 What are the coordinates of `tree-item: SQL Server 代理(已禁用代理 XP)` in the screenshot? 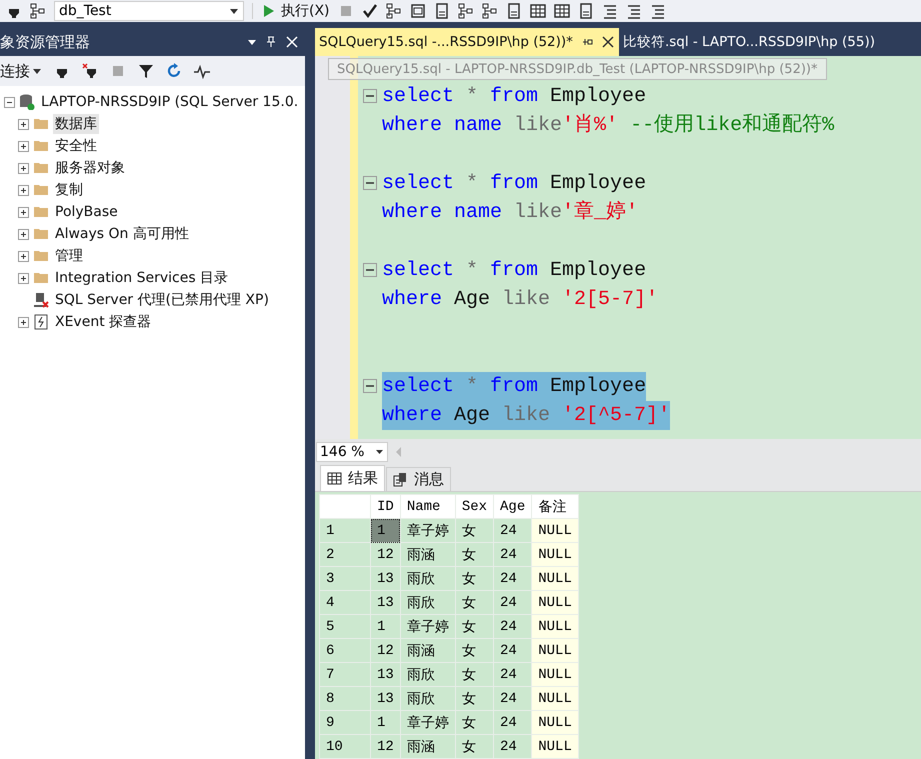 It's located at (162, 300).